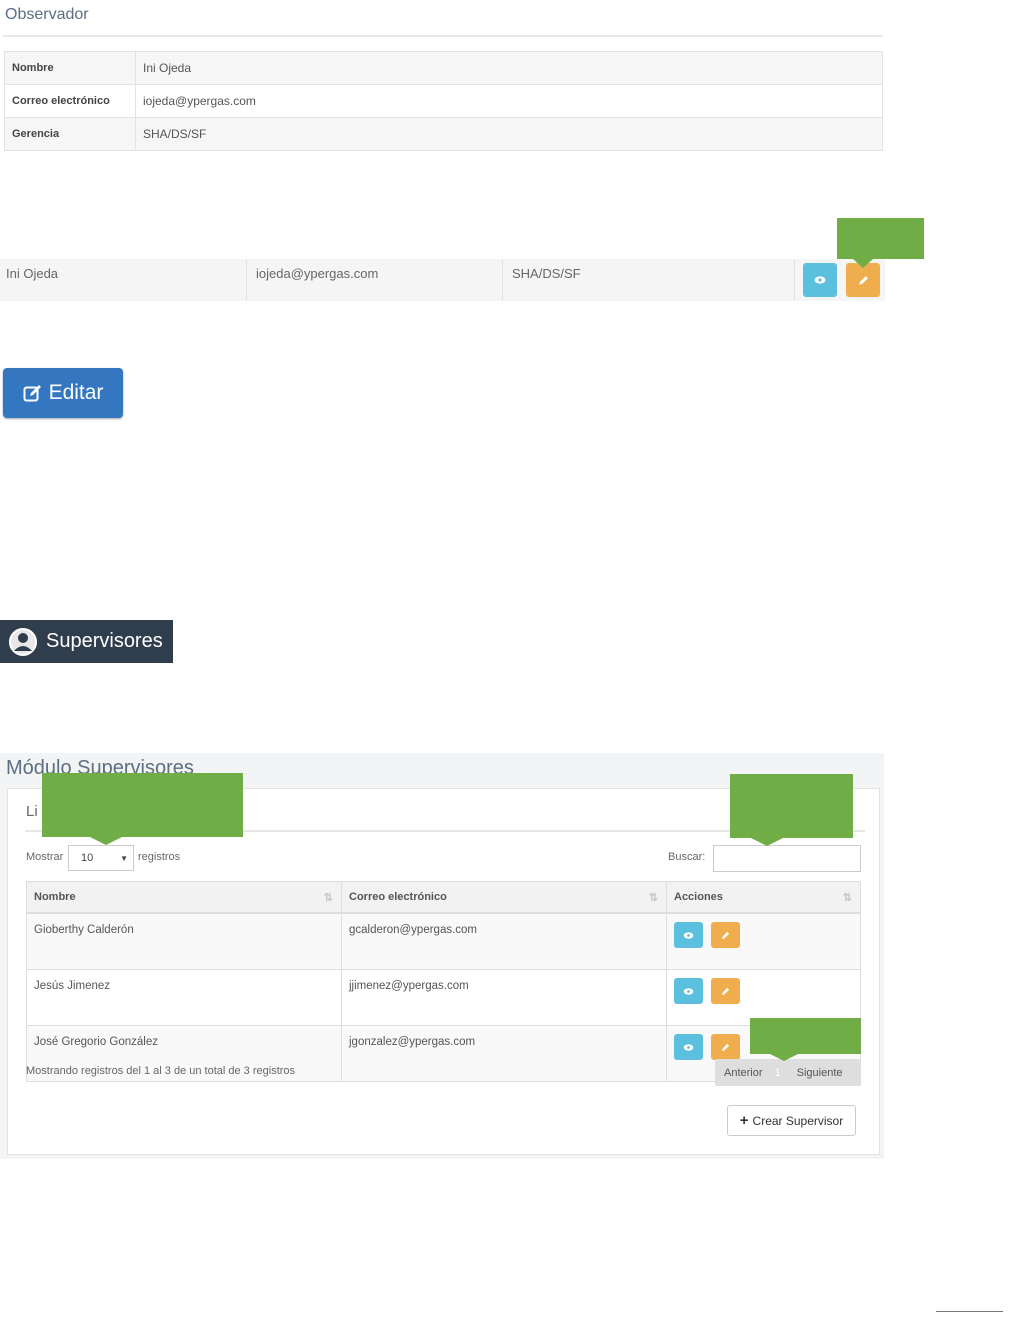 The height and width of the screenshot is (1343, 1014). I want to click on detail-label: Nombre, so click(70, 68).